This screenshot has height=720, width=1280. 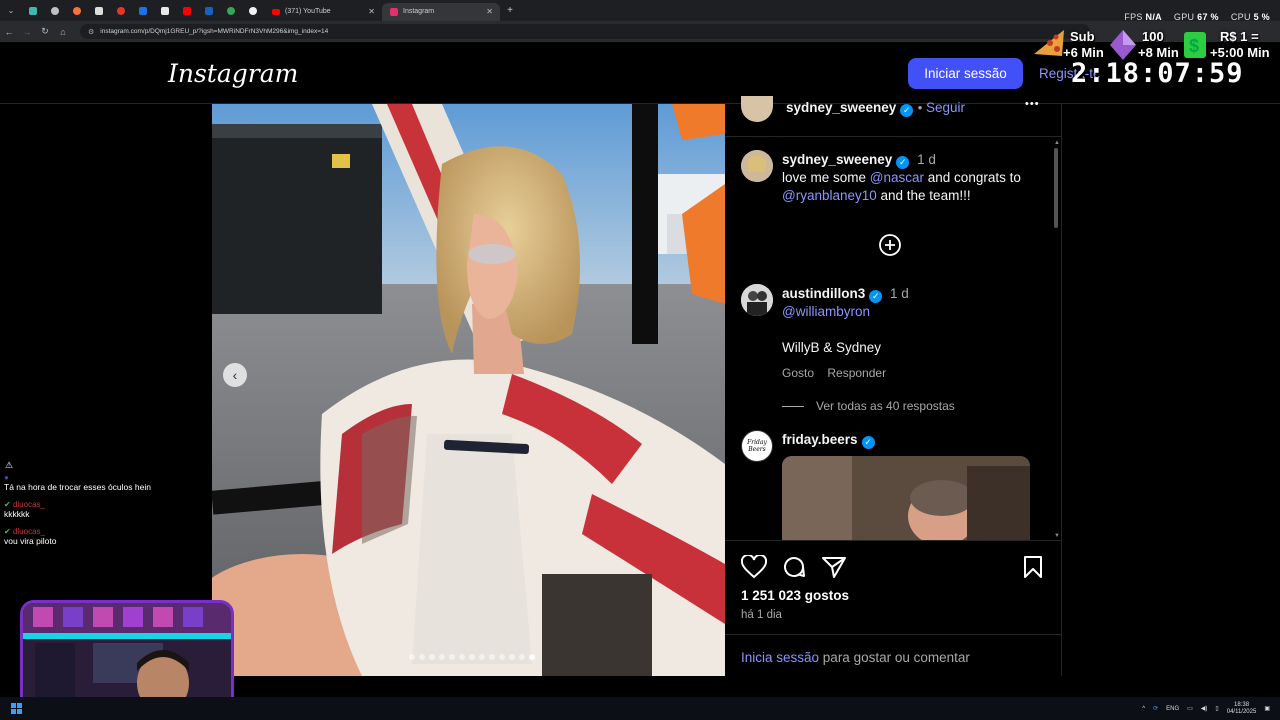 I want to click on share-button, so click(x=834, y=569).